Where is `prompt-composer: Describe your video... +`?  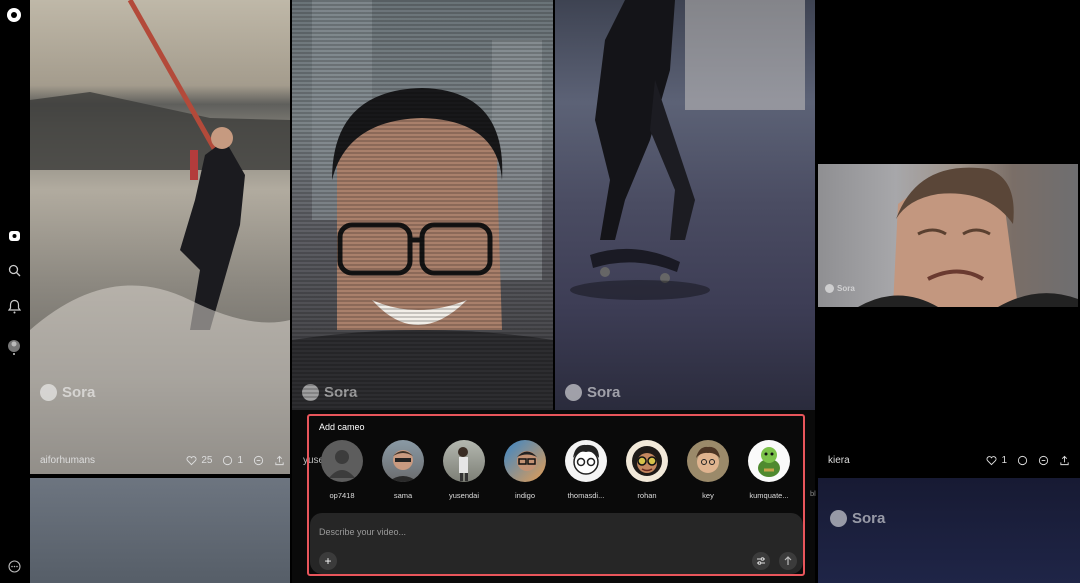 prompt-composer: Describe your video... + is located at coordinates (556, 543).